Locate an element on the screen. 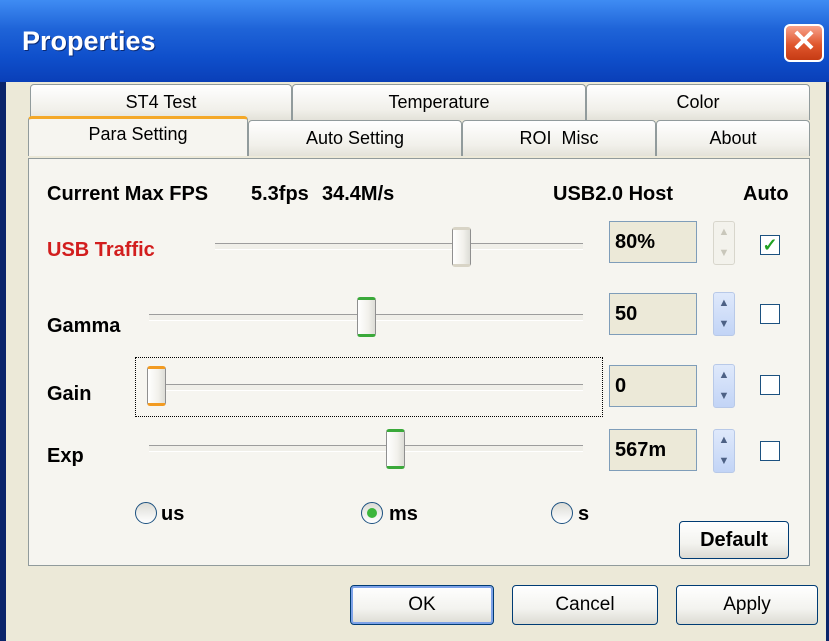  tab-label: Color is located at coordinates (698, 102).